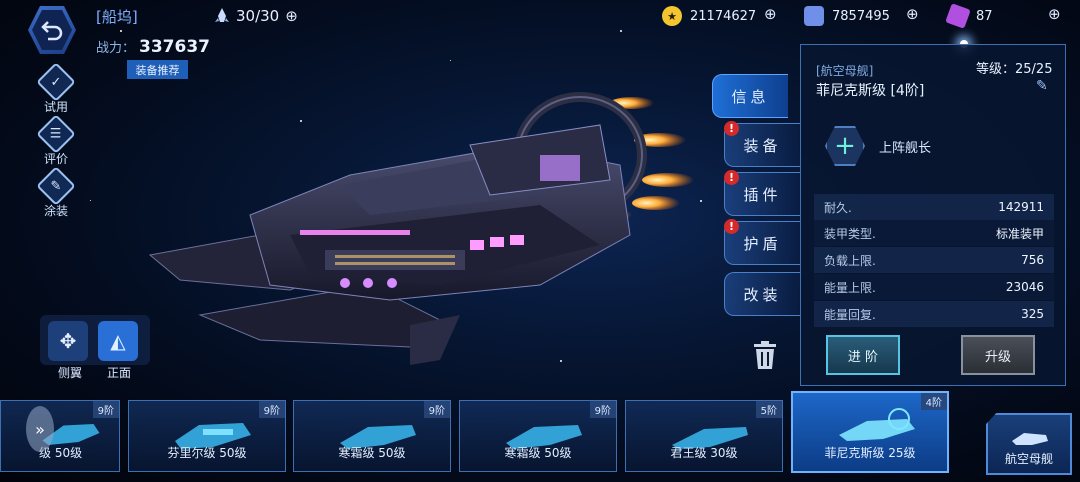  Describe the element at coordinates (291, 16) in the screenshot. I see `add-fleet-button: ⊕` at that location.